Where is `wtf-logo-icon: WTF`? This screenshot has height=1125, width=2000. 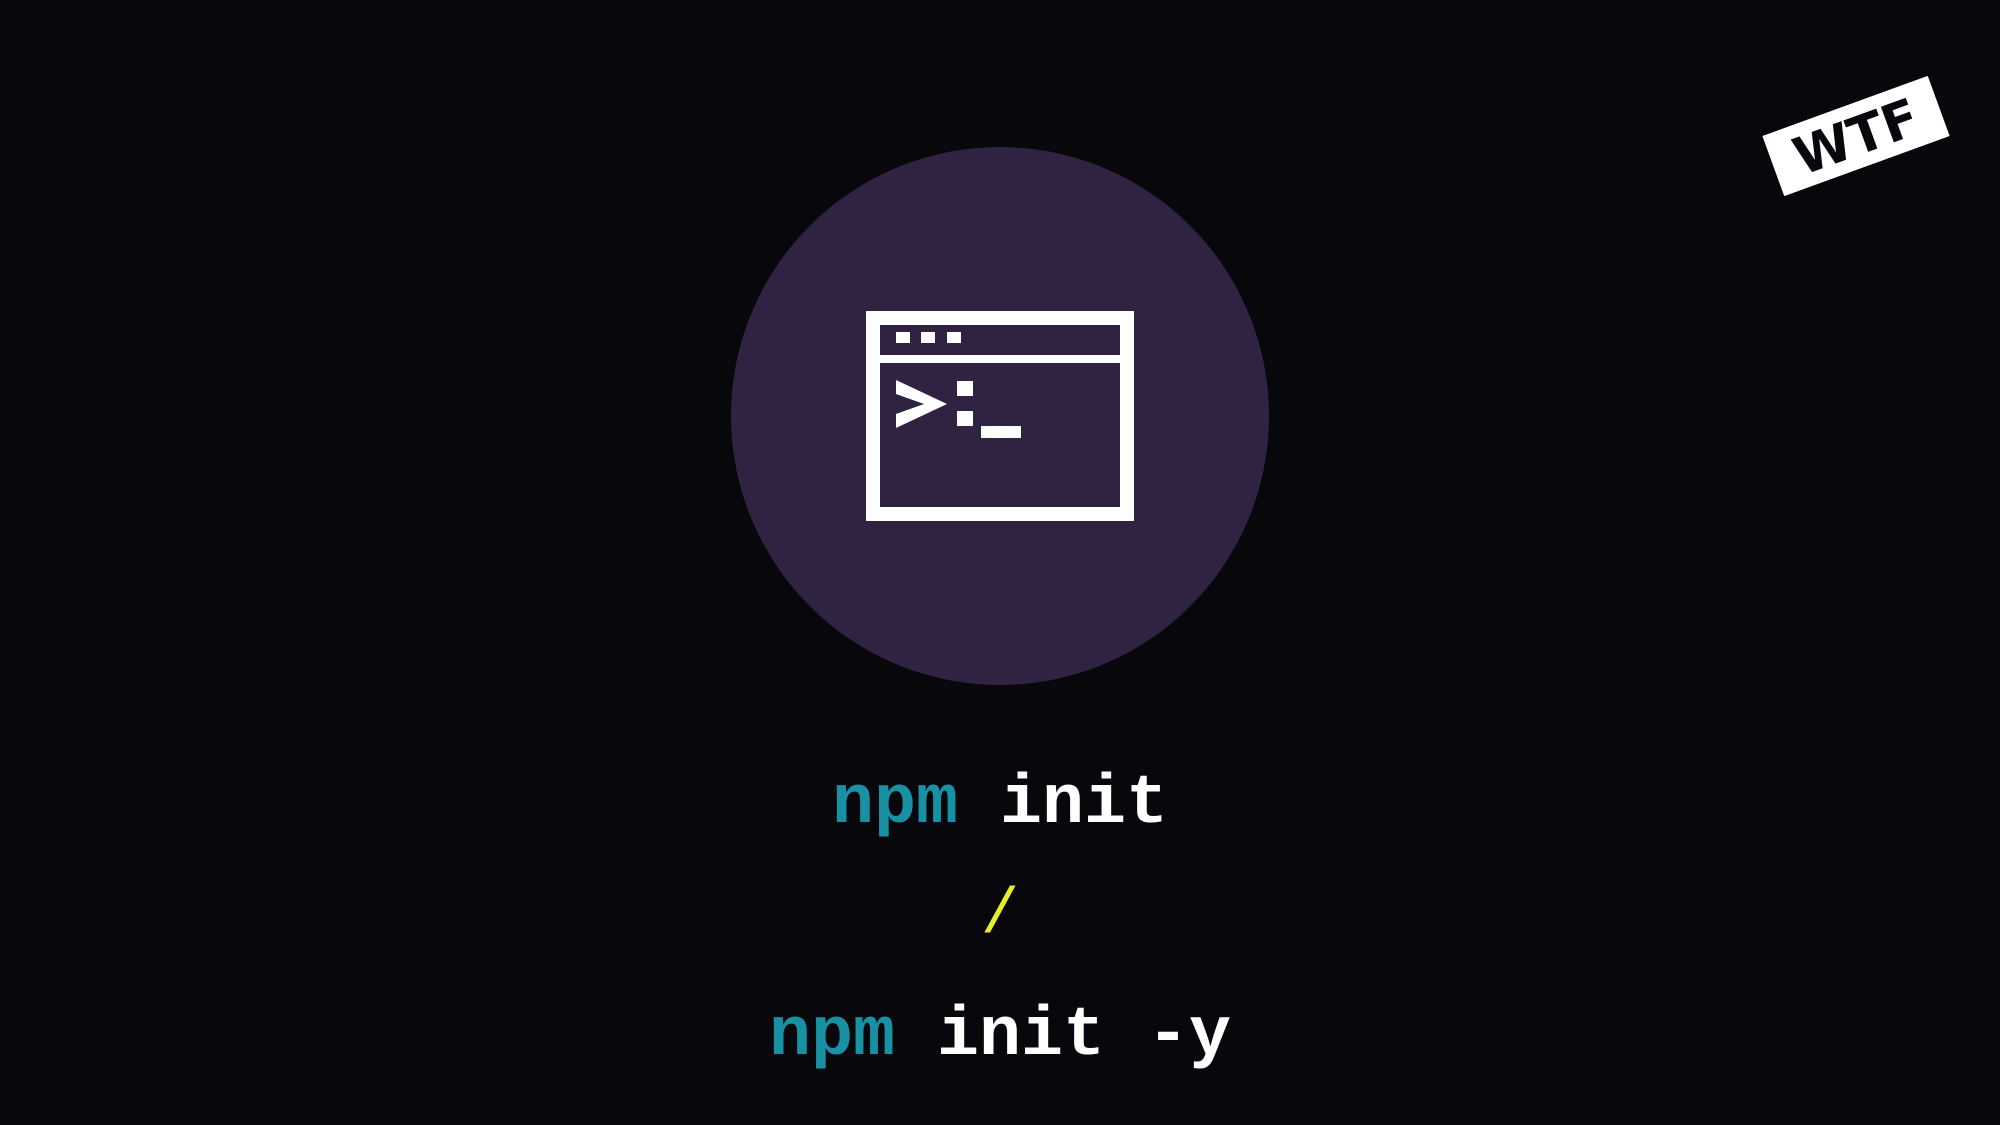 wtf-logo-icon: WTF is located at coordinates (1856, 136).